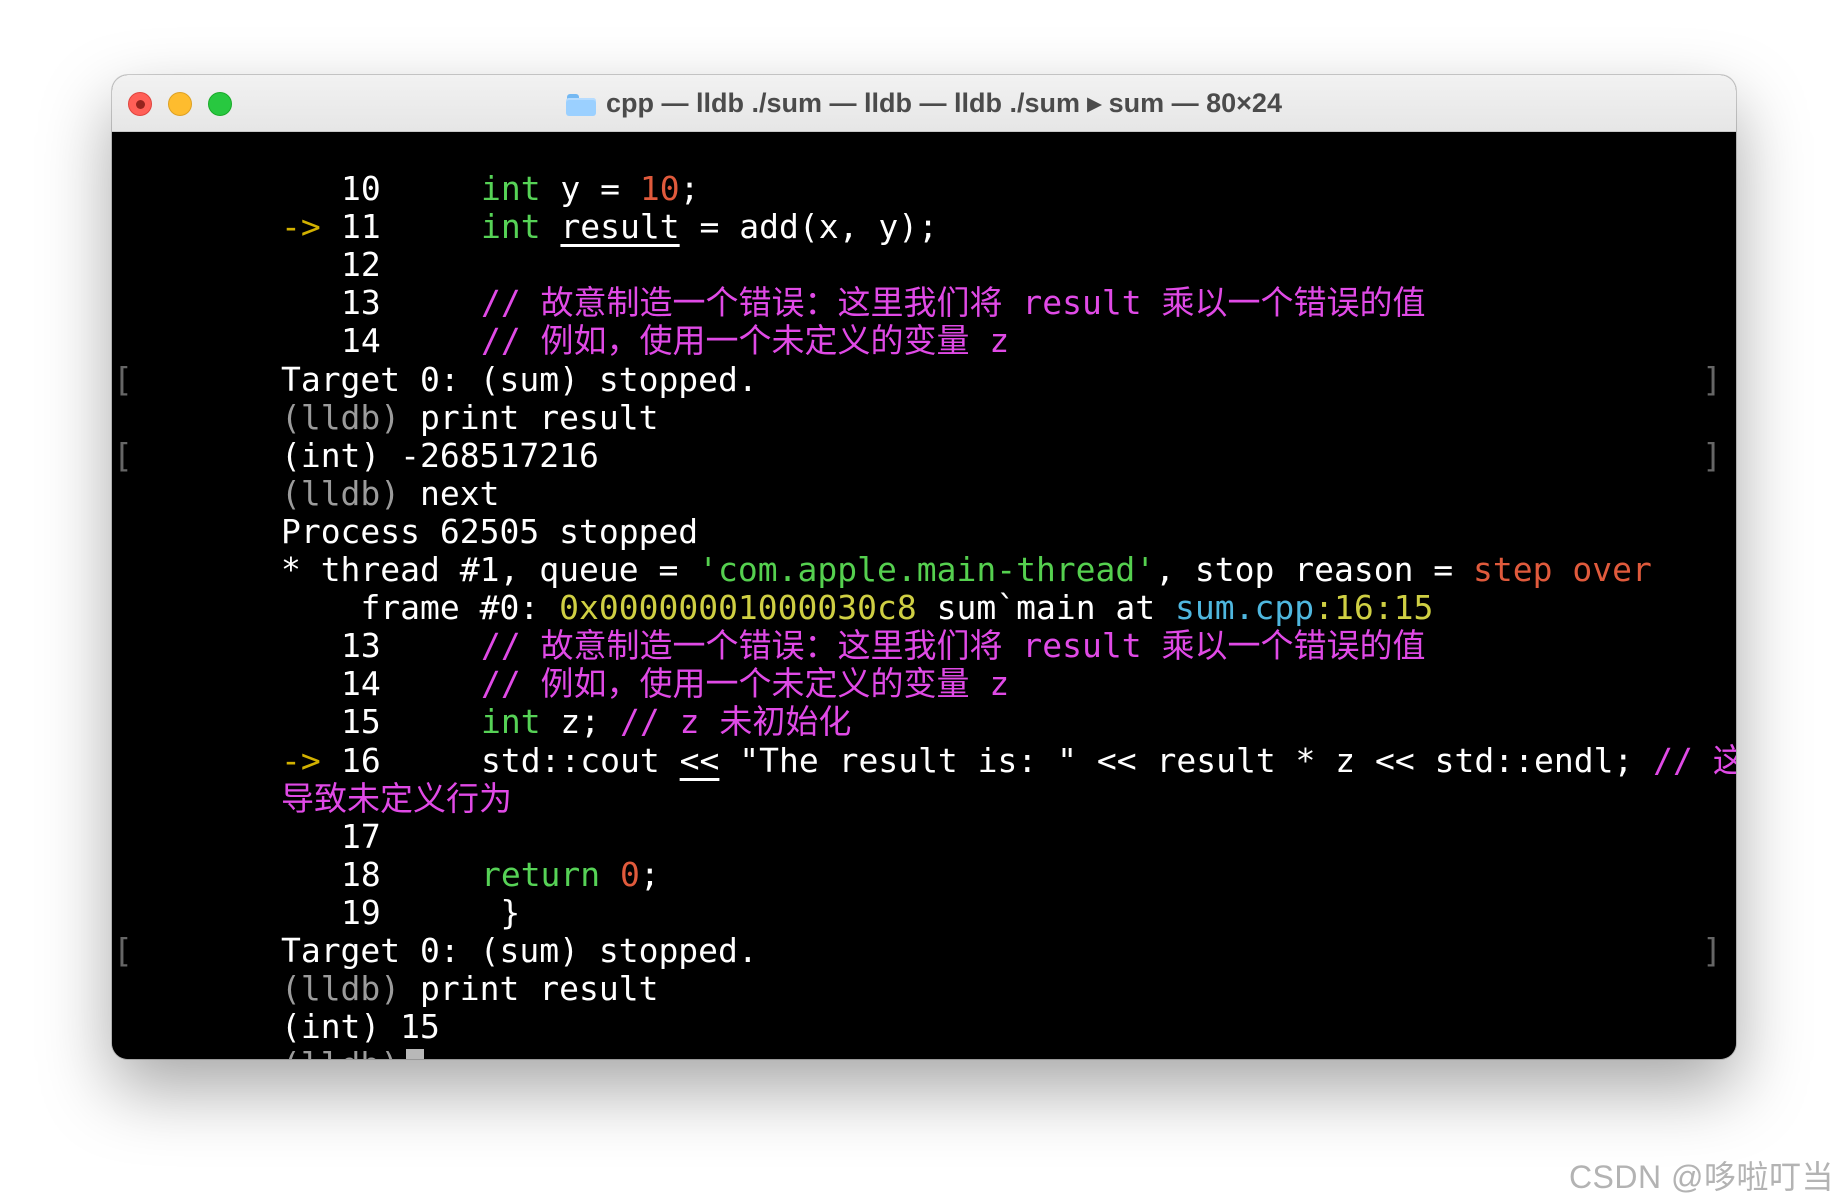  What do you see at coordinates (596, 722) in the screenshot?
I see `terminal-line: 15 int z; // z 未初始化` at bounding box center [596, 722].